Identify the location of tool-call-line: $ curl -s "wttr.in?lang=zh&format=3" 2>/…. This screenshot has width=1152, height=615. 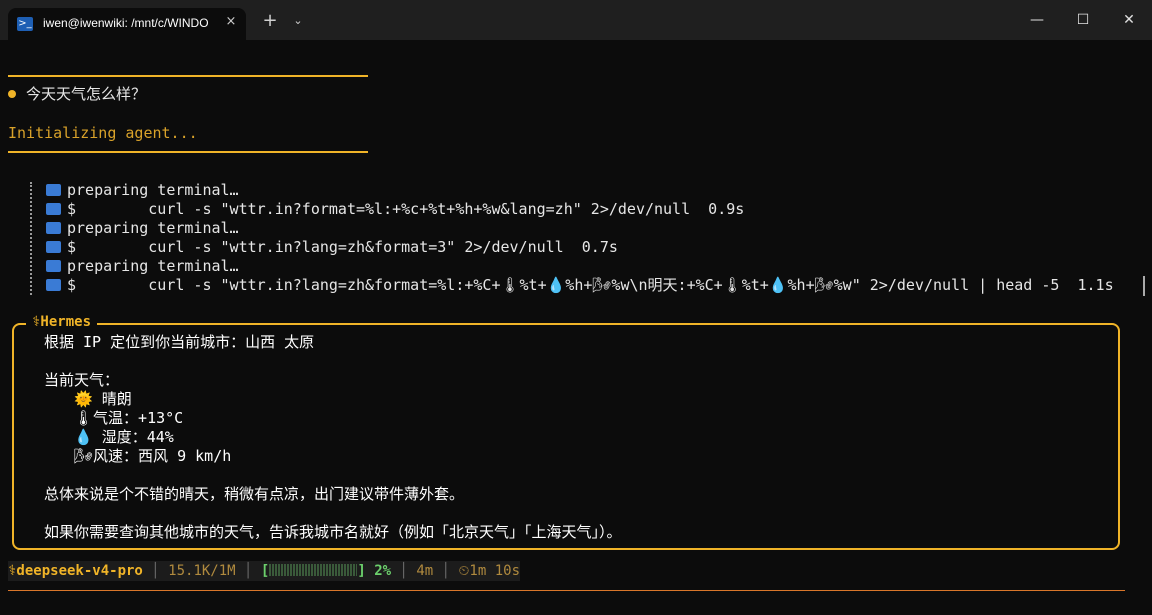
(332, 247).